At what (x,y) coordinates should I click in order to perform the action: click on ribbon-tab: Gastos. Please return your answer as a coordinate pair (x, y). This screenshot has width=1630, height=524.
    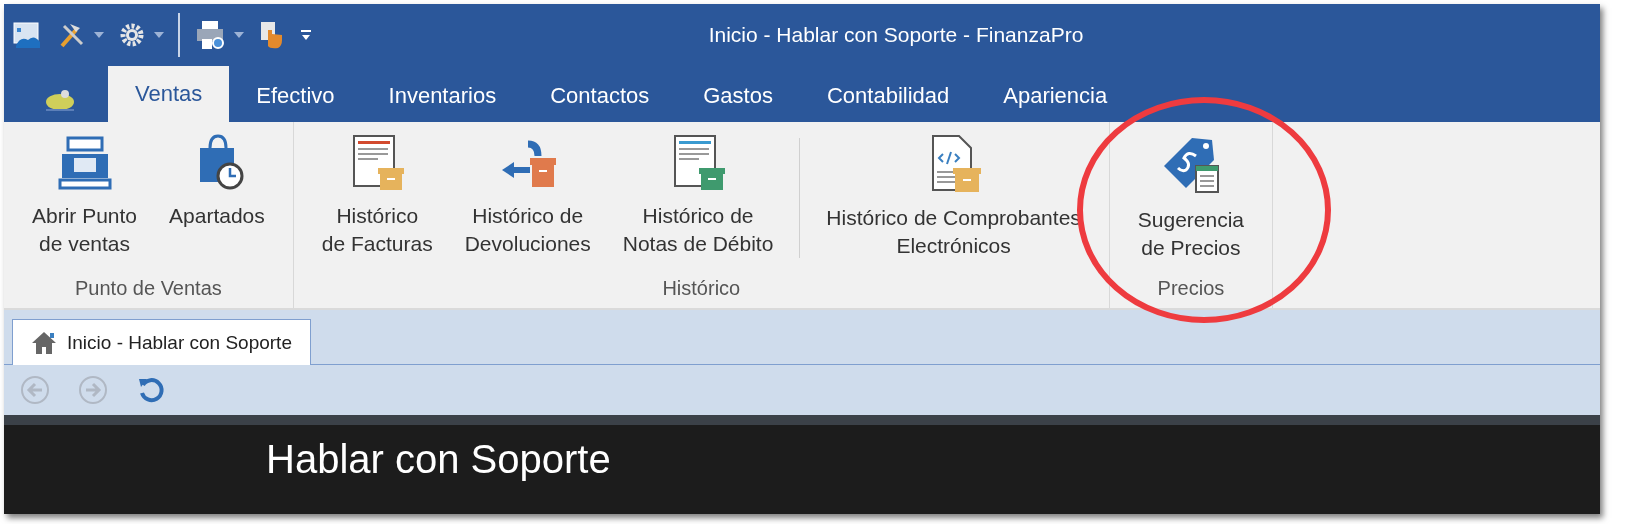
    Looking at the image, I should click on (738, 96).